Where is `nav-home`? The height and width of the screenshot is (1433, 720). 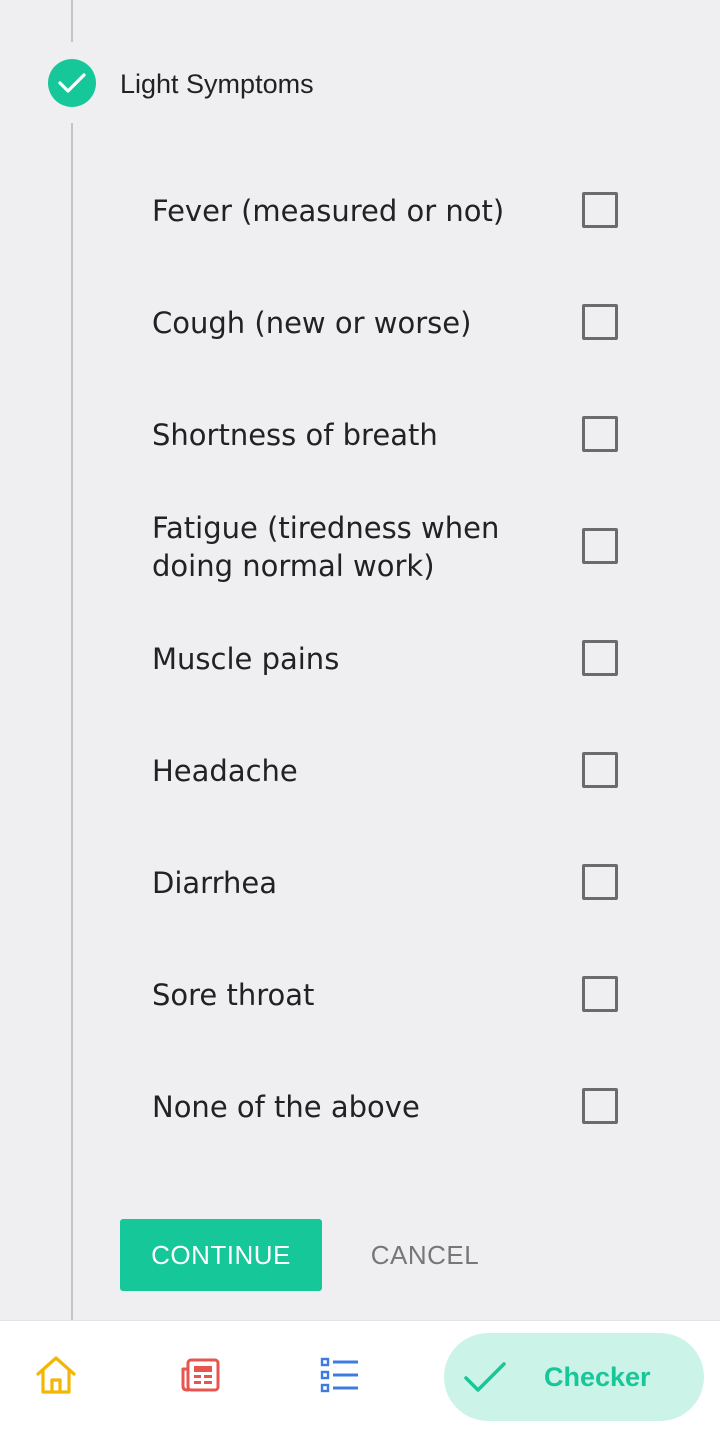 nav-home is located at coordinates (56, 1377).